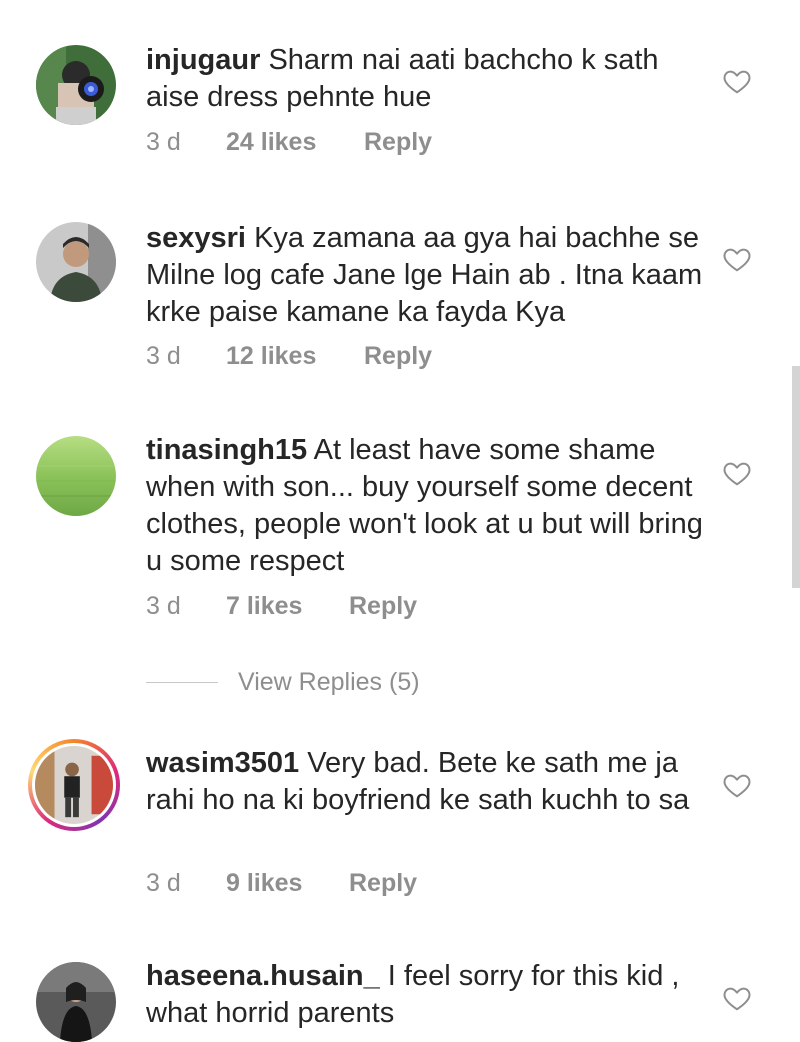 The image size is (800, 1042). I want to click on comment-username: injugaur, so click(203, 60).